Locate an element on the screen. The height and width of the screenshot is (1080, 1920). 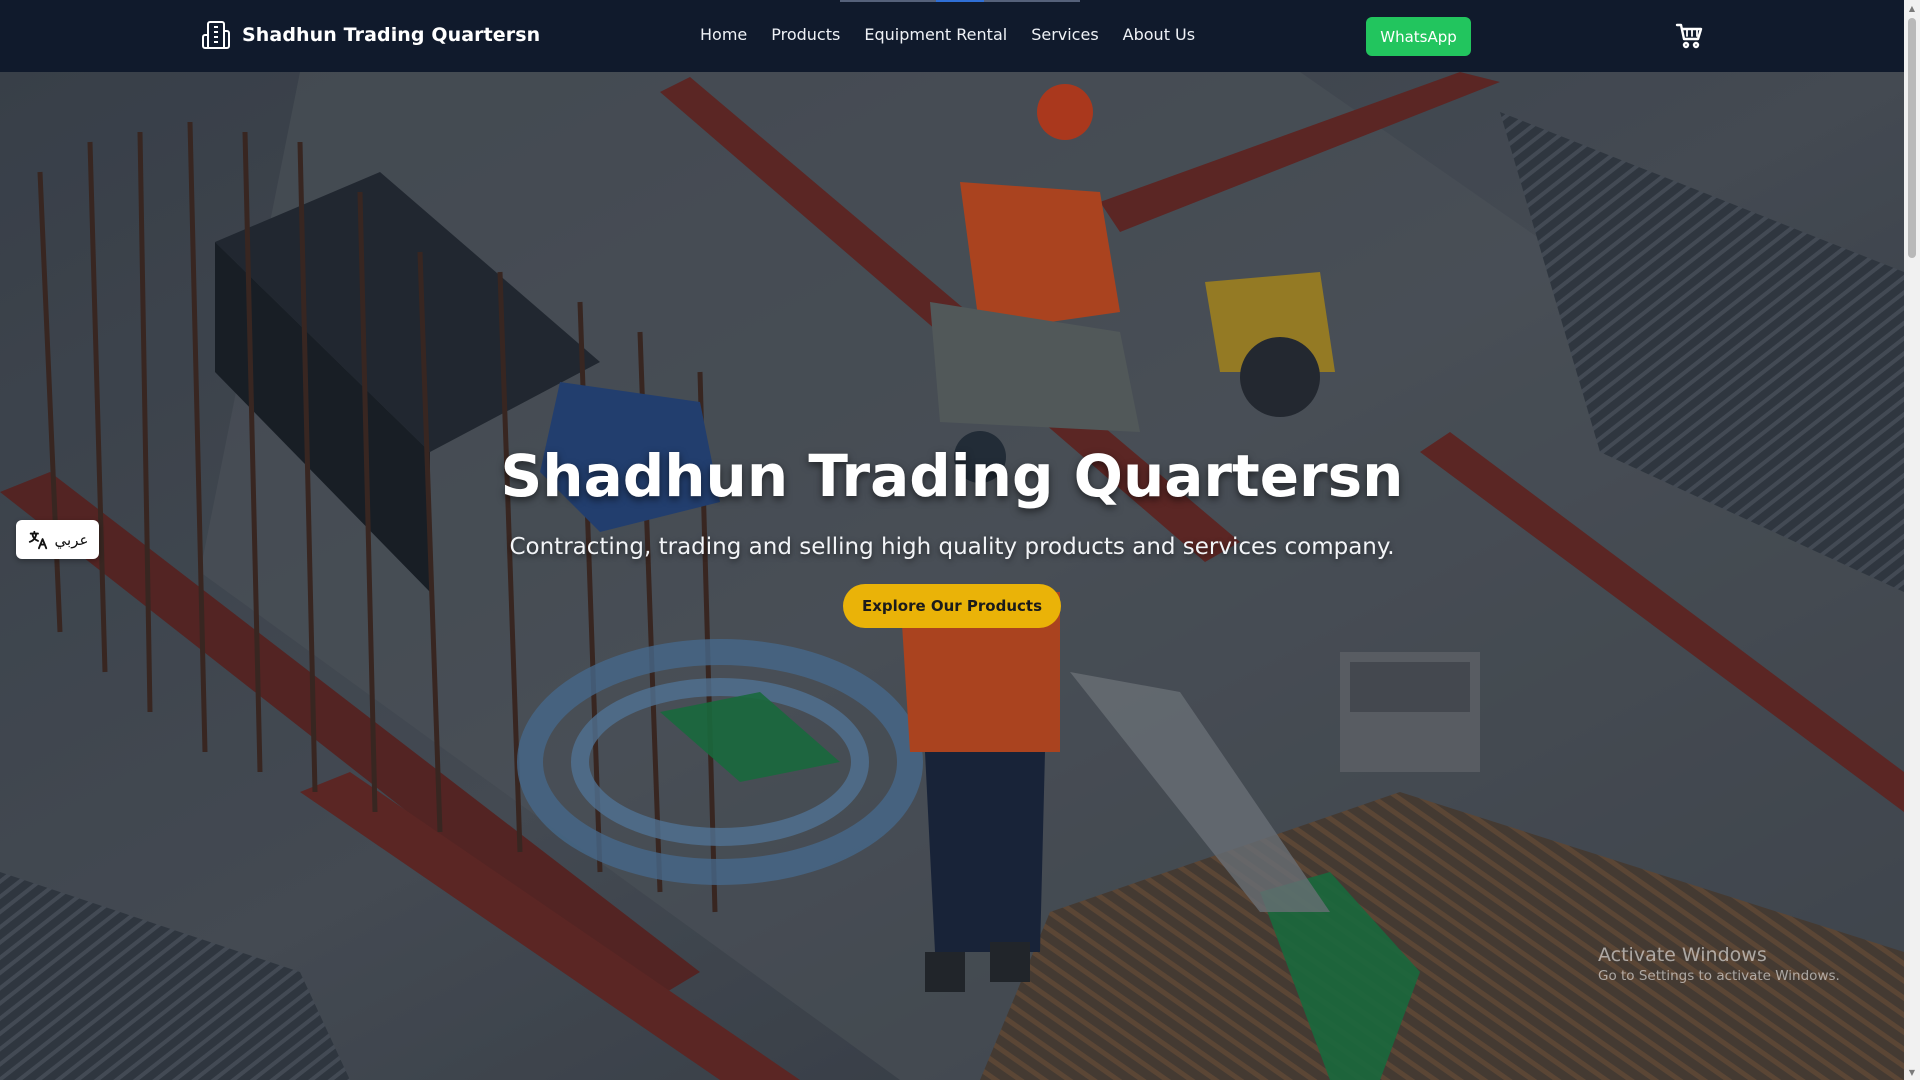
scroll-up-arrow-icon: ▲ is located at coordinates (1912, 8).